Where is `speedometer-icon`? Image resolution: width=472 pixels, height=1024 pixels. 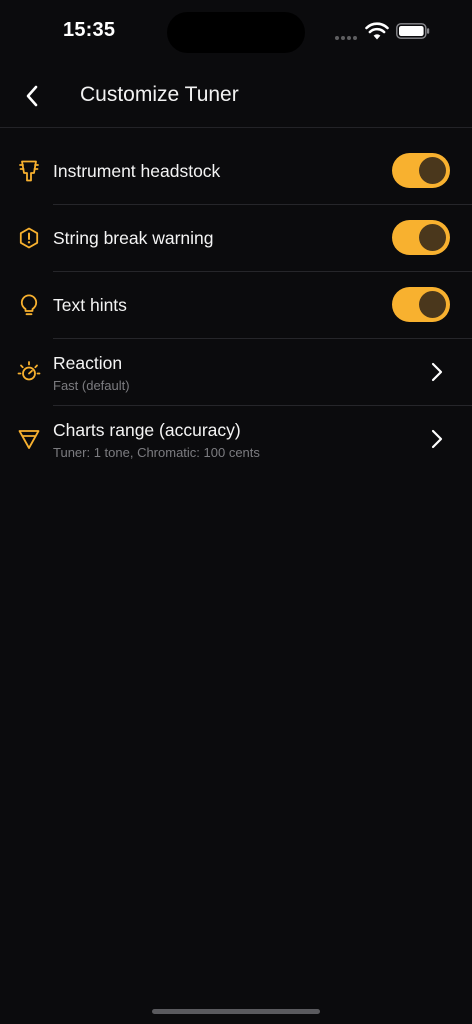 speedometer-icon is located at coordinates (29, 371).